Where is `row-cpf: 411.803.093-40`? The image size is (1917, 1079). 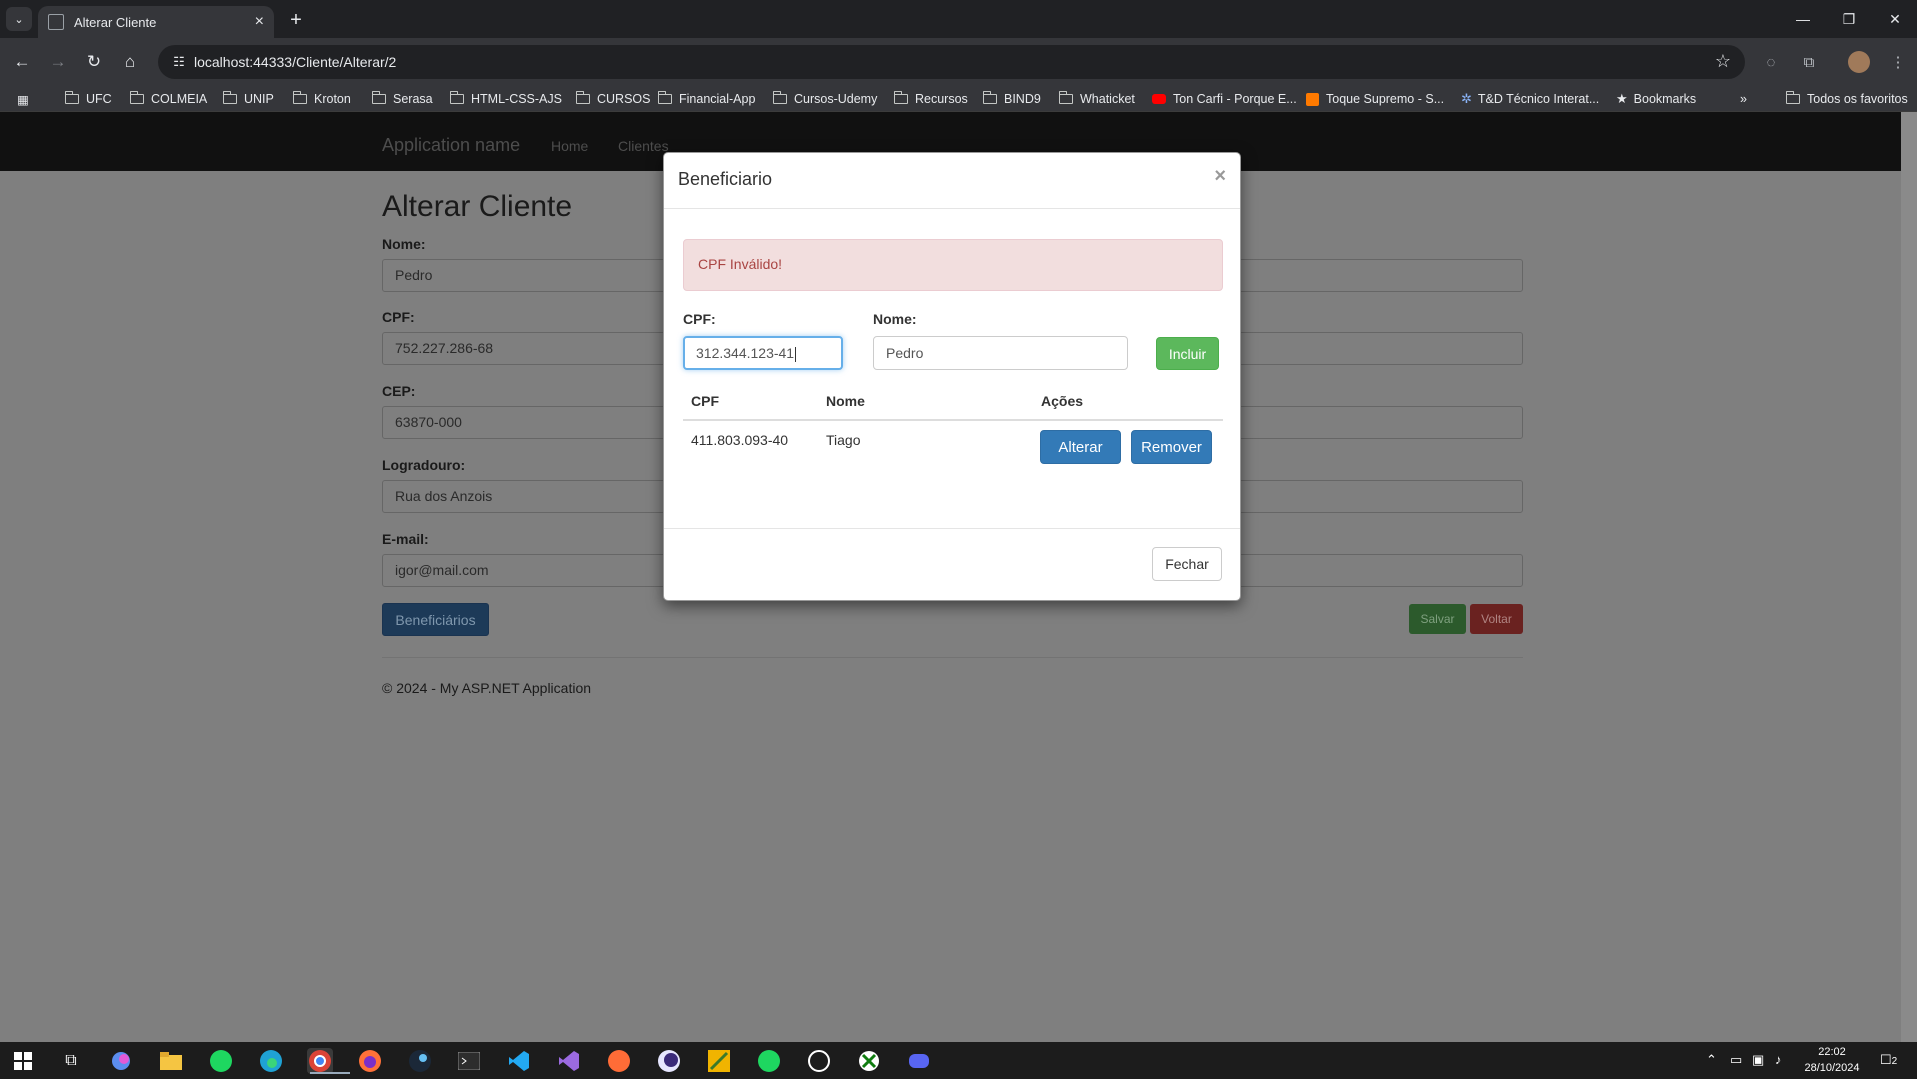 row-cpf: 411.803.093-40 is located at coordinates (740, 440).